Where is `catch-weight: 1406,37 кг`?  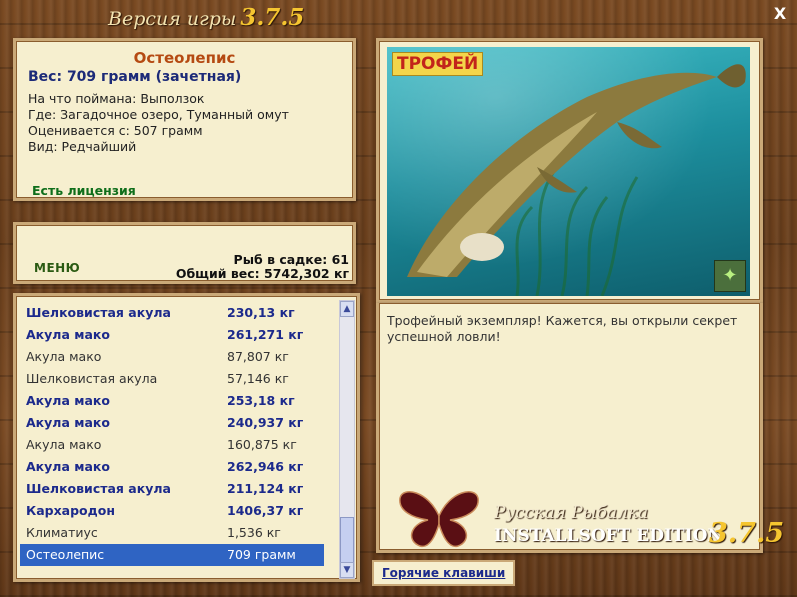
catch-weight: 1406,37 кг is located at coordinates (265, 510).